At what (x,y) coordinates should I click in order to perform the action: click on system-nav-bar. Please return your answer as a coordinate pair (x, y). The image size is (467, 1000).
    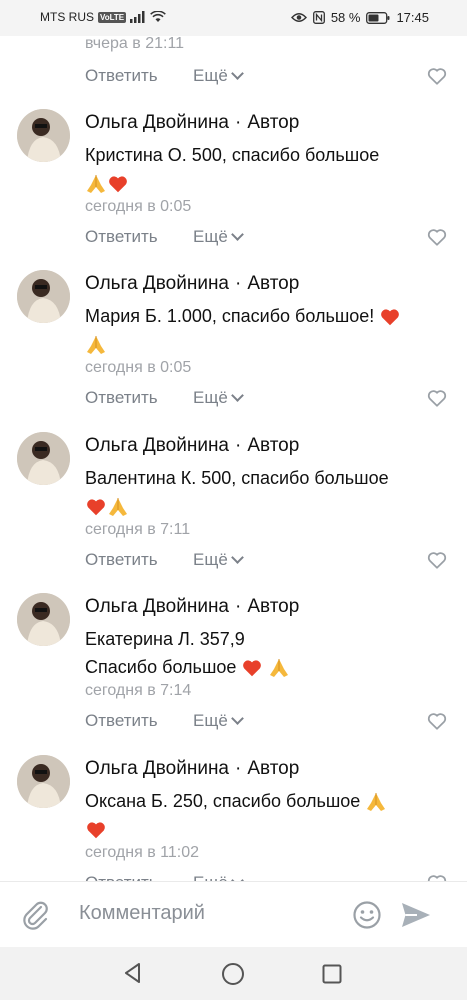
    Looking at the image, I should click on (233, 973).